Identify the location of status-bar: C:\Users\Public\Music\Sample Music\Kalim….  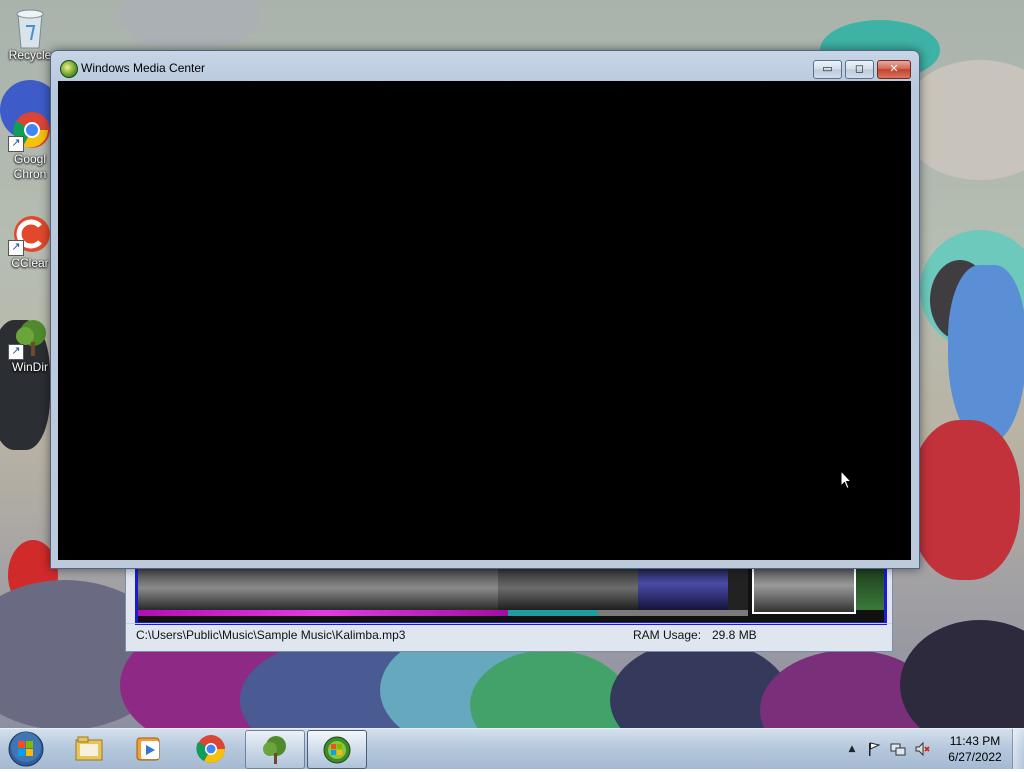
(509, 634).